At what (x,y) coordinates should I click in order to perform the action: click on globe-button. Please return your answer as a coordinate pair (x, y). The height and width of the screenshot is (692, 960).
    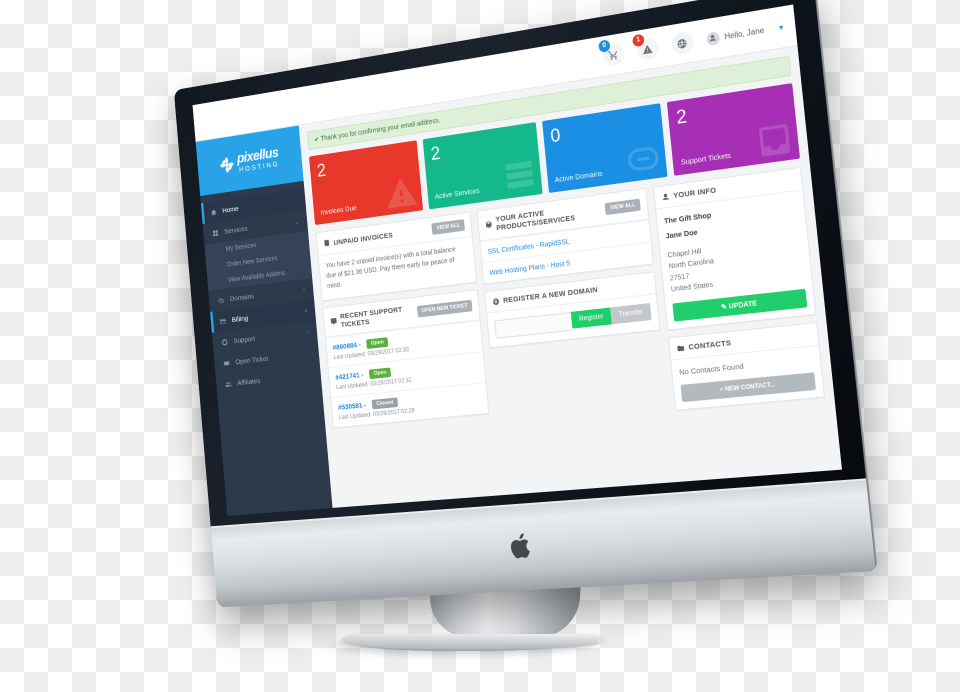
    Looking at the image, I should click on (682, 43).